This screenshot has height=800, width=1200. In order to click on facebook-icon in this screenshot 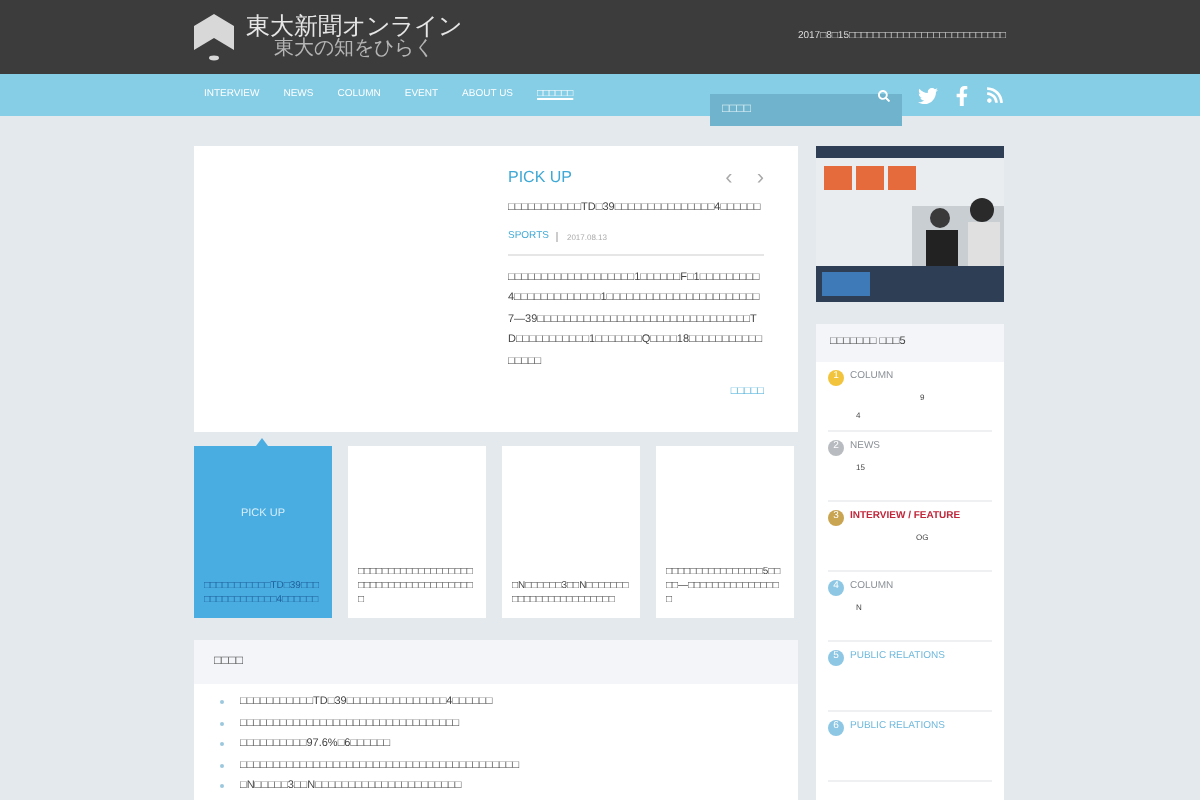, I will do `click(962, 95)`.